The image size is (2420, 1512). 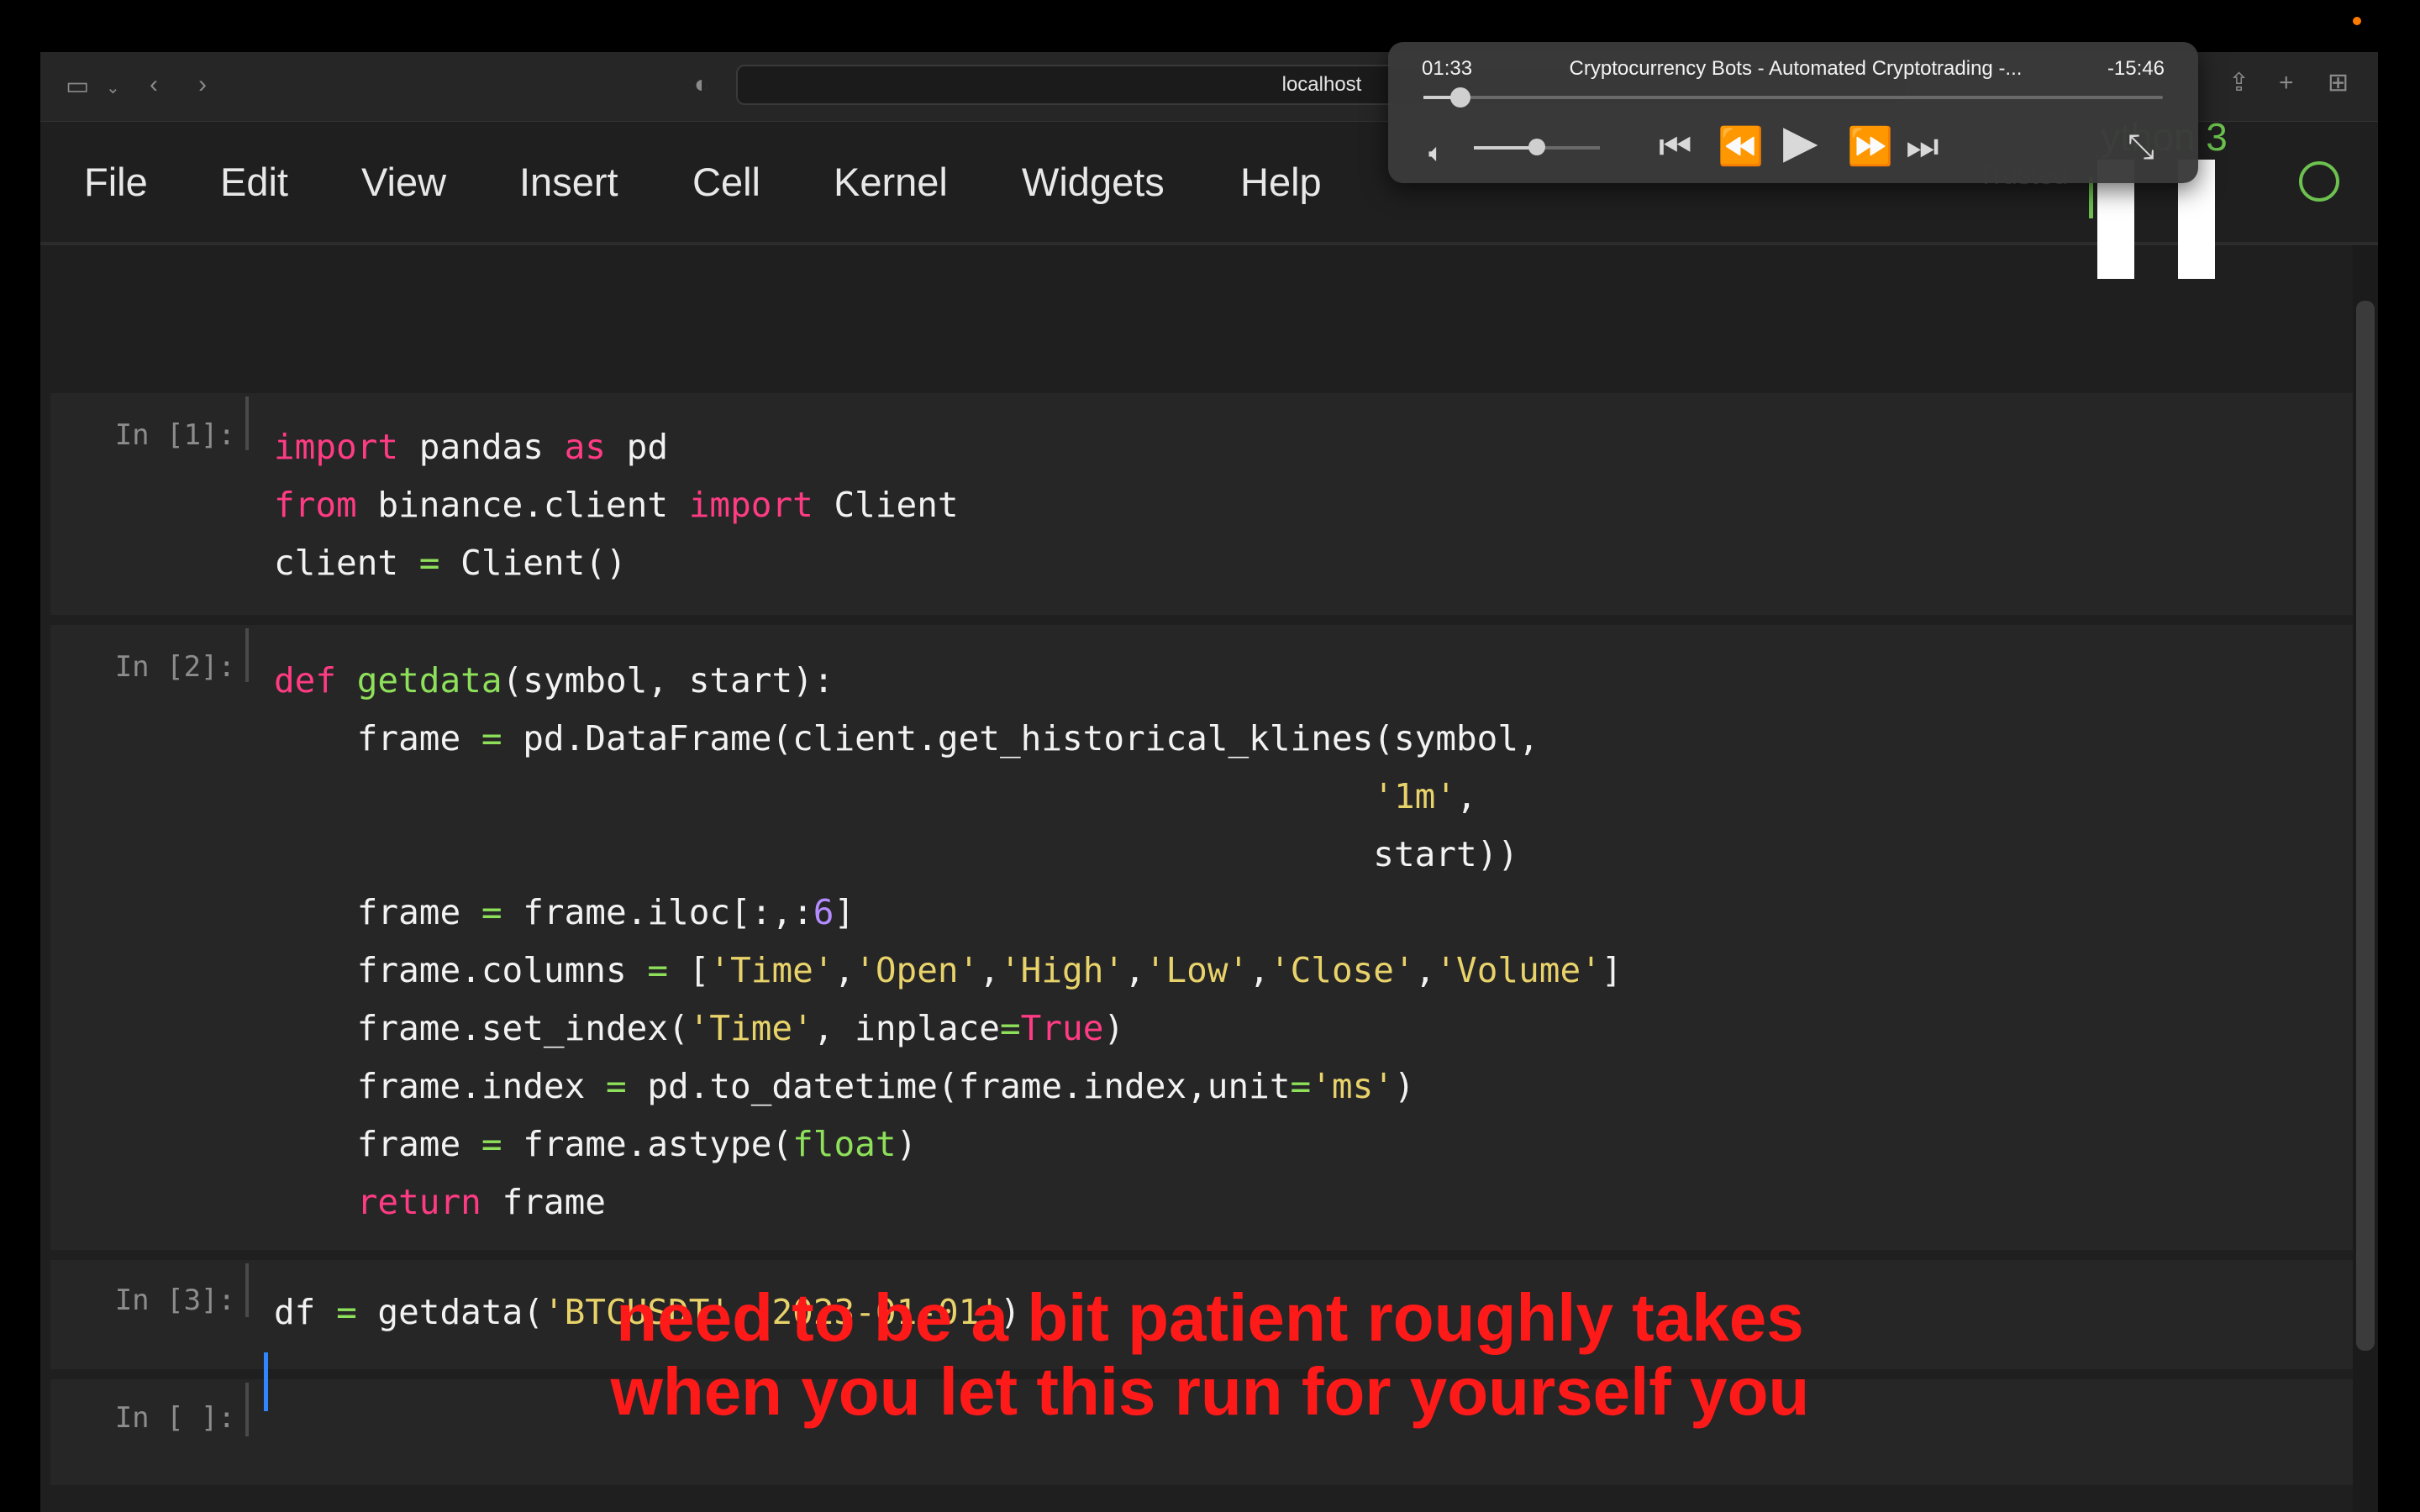 What do you see at coordinates (174, 667) in the screenshot?
I see `cell-prompt: In [2]:` at bounding box center [174, 667].